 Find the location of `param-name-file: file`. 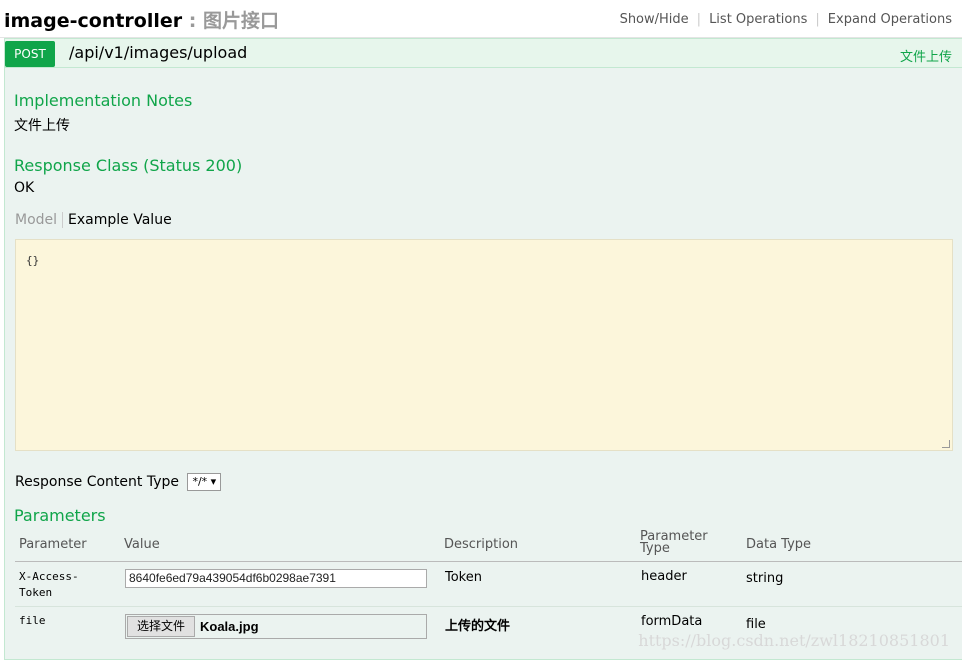

param-name-file: file is located at coordinates (32, 620).